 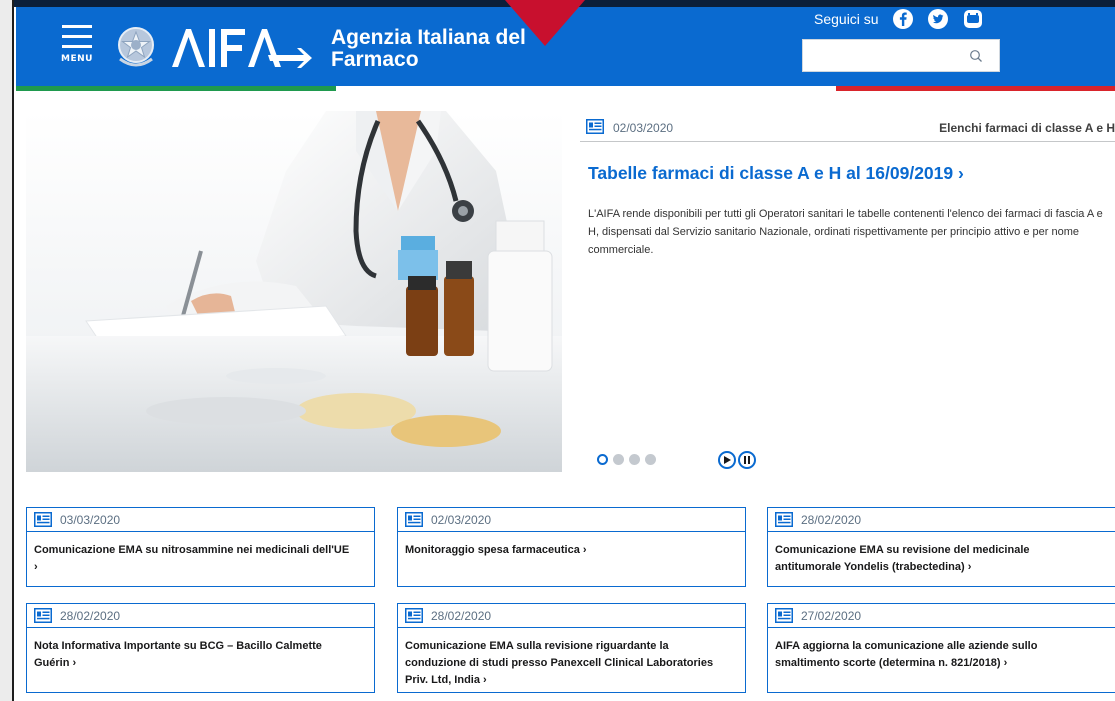 What do you see at coordinates (200, 520) in the screenshot?
I see `card-header: 03/03/2020` at bounding box center [200, 520].